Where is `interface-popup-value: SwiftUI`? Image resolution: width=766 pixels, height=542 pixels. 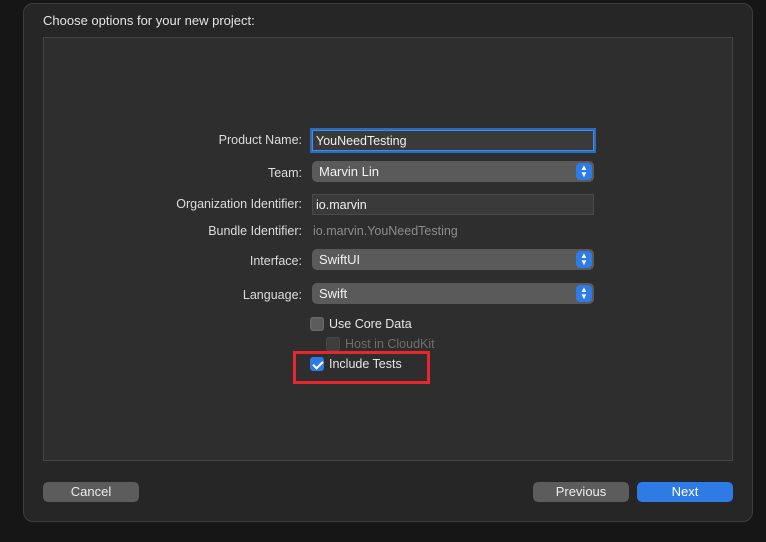 interface-popup-value: SwiftUI is located at coordinates (340, 259).